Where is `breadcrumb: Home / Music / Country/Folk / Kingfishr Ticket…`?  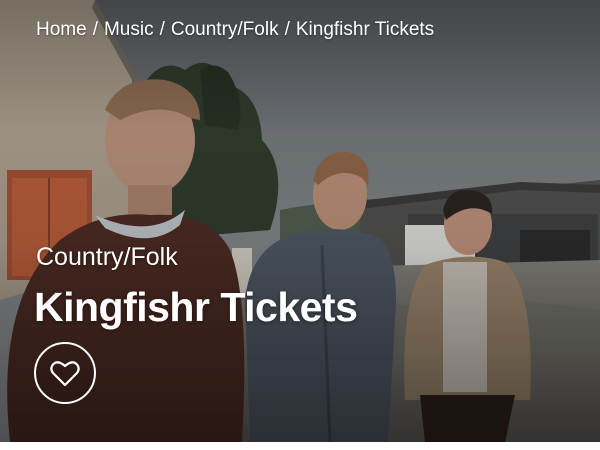
breadcrumb: Home / Music / Country/Folk / Kingfishr Ticket… is located at coordinates (308, 30).